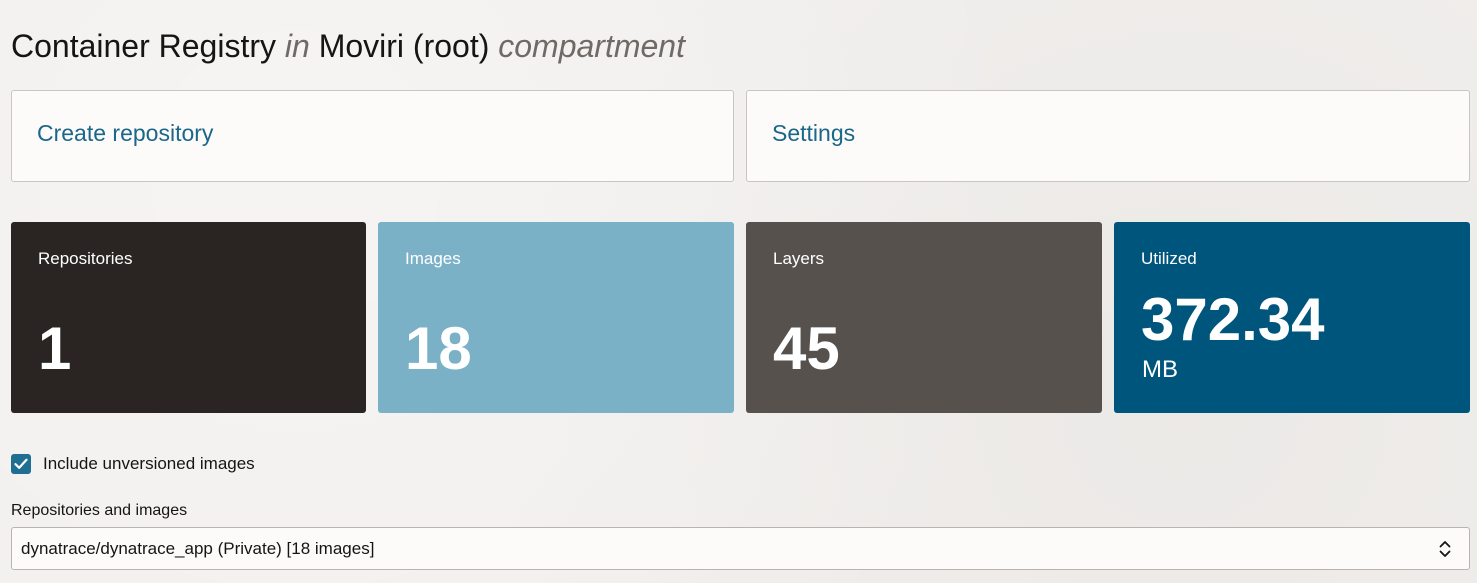 The width and height of the screenshot is (1477, 583). Describe the element at coordinates (556, 317) in the screenshot. I see `images-metric-tile: Images 18` at that location.